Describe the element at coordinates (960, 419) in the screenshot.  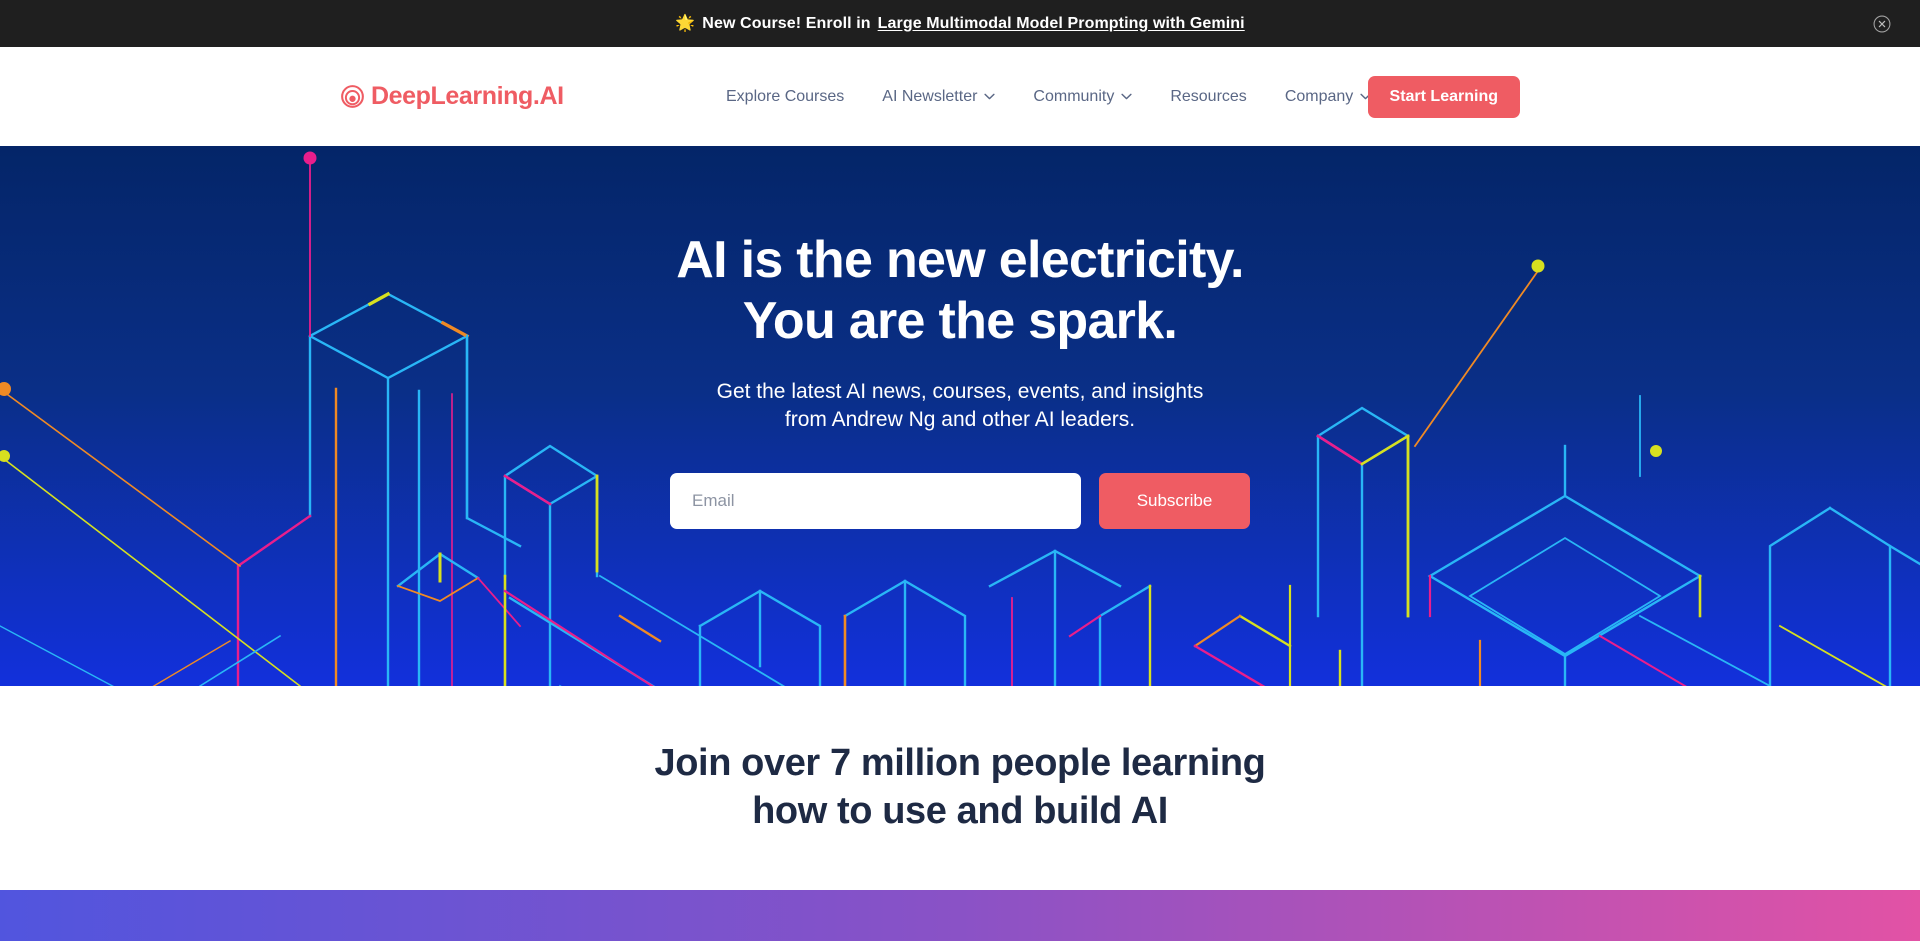
I see `hero-subtitle-line2: from Andrew Ng and other AI leaders.` at that location.